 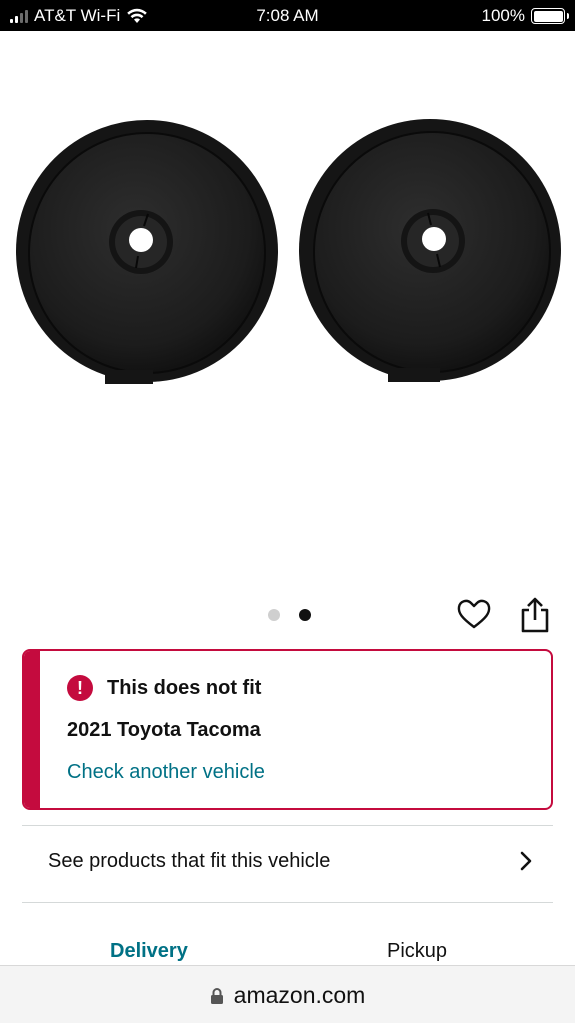 I want to click on status-right: 100%, so click(x=525, y=16).